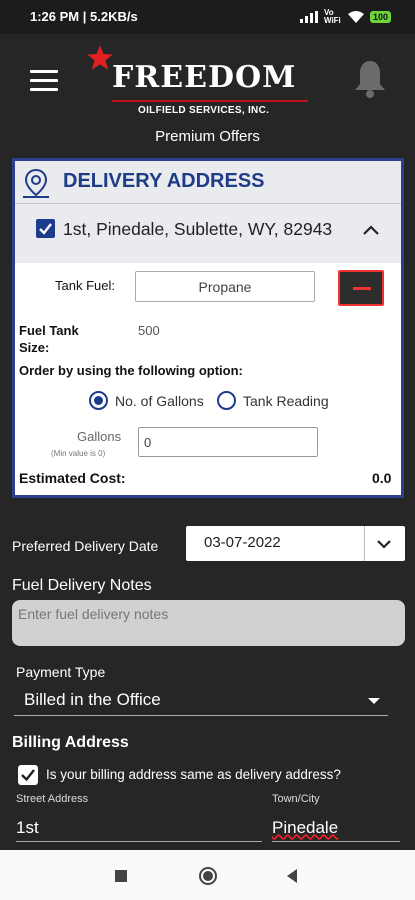  Describe the element at coordinates (308, 17) in the screenshot. I see `signal-icon` at that location.